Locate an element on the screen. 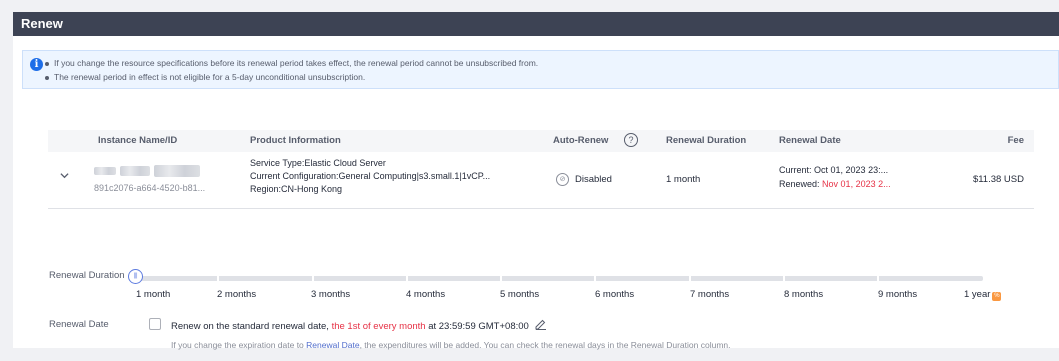  duration-option: 7 months is located at coordinates (709, 294).